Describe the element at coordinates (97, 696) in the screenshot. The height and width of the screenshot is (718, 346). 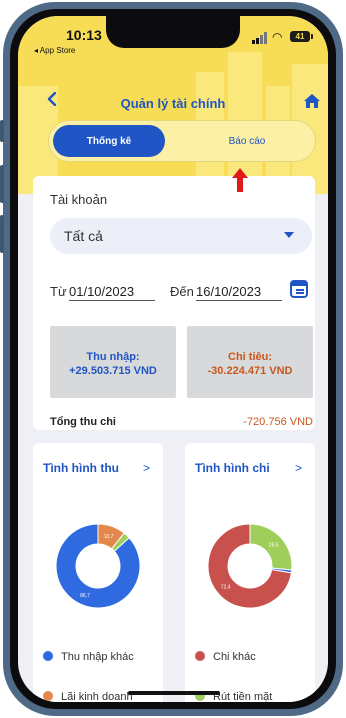
I see `legend-label: Lãi kinh doanh` at that location.